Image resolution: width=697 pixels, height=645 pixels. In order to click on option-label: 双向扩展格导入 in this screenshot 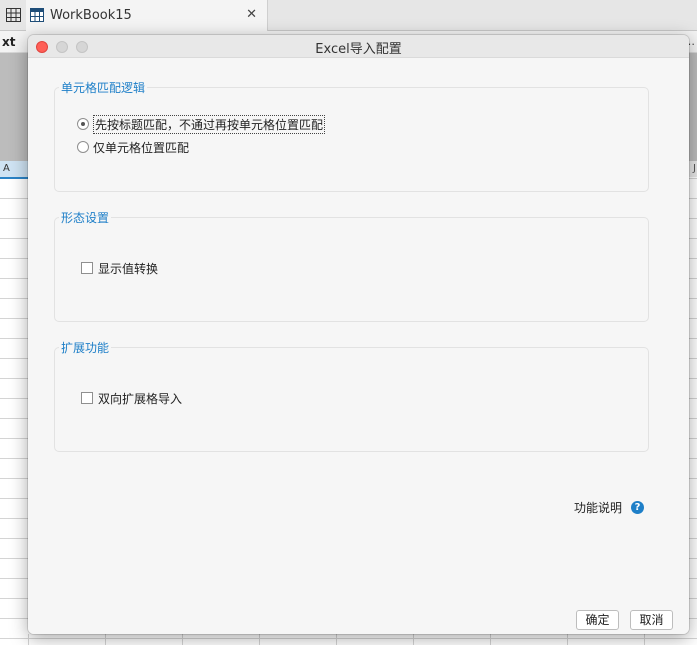, I will do `click(140, 398)`.